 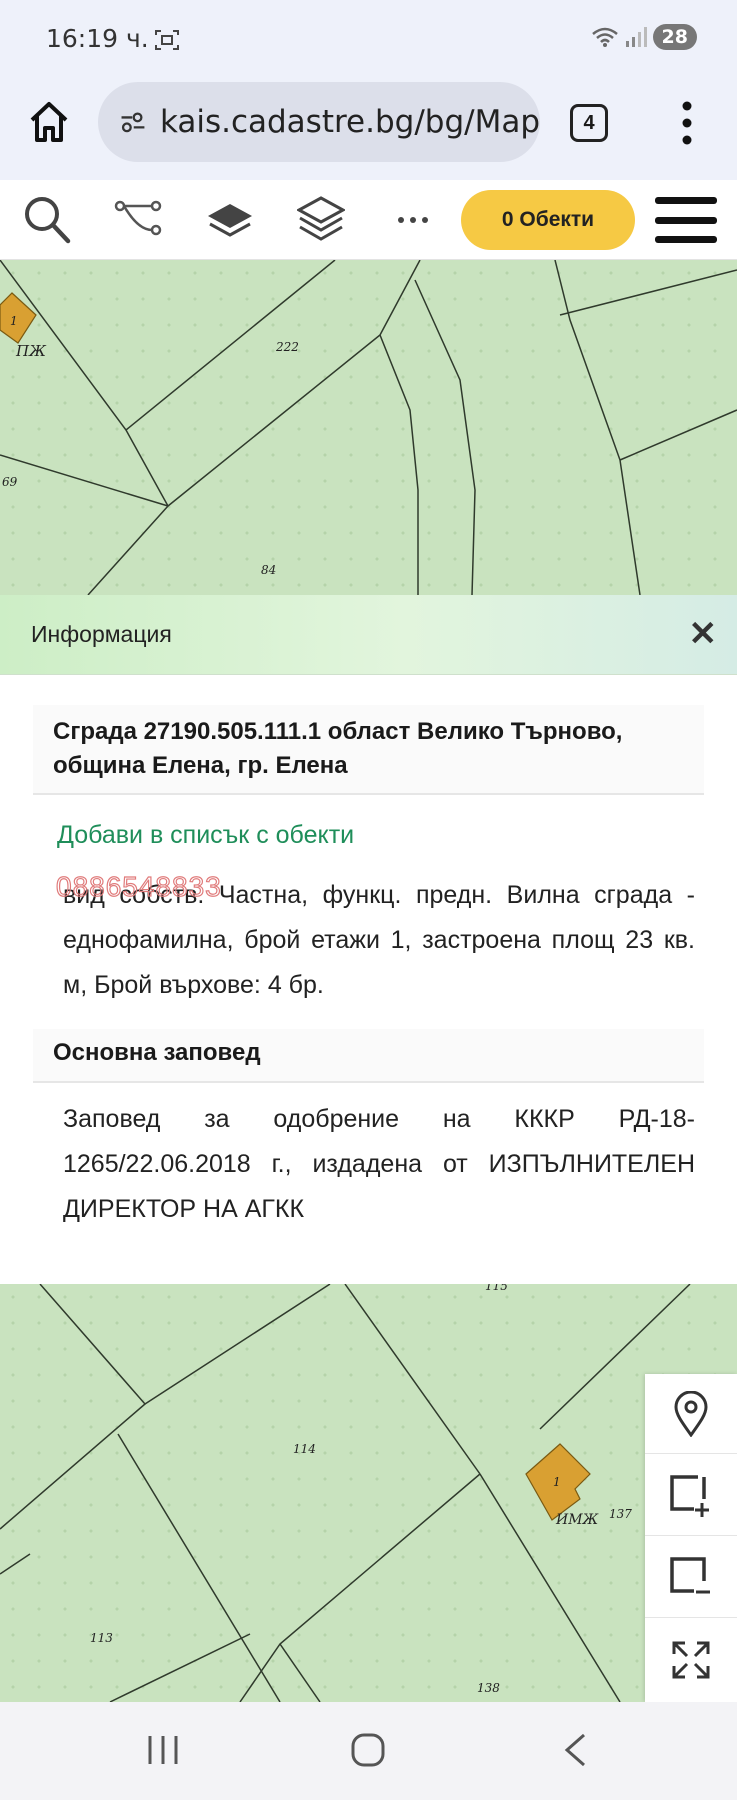 What do you see at coordinates (368, 40) in the screenshot?
I see `status-bar: 16:19 ч. 28` at bounding box center [368, 40].